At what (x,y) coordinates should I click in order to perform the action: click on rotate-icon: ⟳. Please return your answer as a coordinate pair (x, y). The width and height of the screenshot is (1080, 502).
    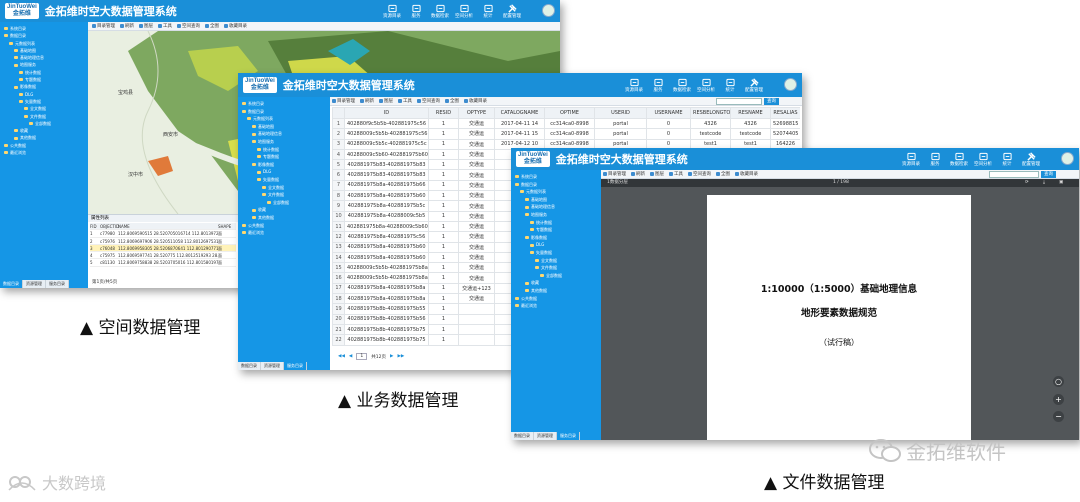
    Looking at the image, I should click on (1027, 183).